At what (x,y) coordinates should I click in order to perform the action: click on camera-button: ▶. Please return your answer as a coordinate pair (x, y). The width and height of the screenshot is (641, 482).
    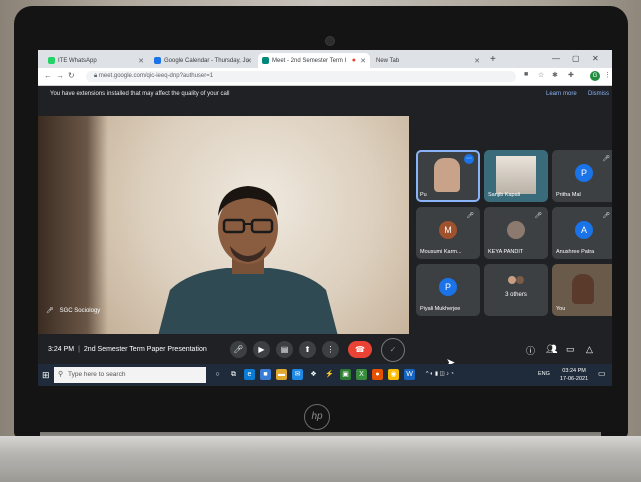
    Looking at the image, I should click on (261, 349).